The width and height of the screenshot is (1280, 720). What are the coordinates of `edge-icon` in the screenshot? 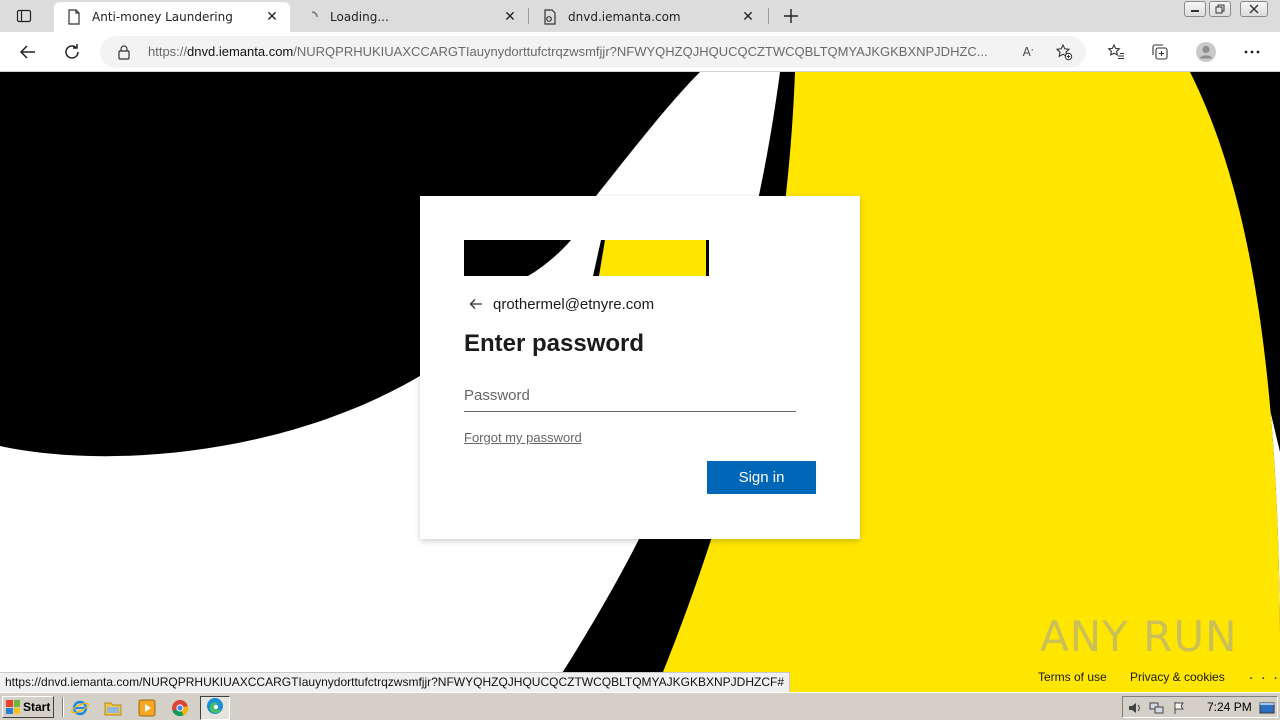 It's located at (215, 708).